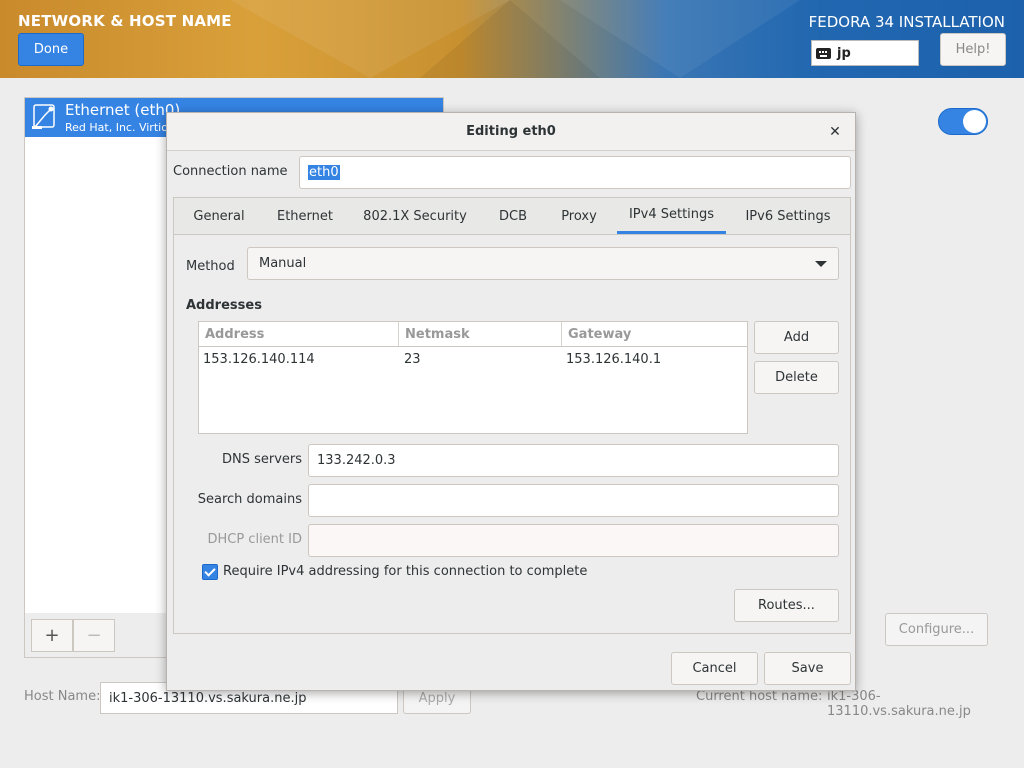 The width and height of the screenshot is (1024, 768). What do you see at coordinates (44, 117) in the screenshot?
I see `ethernet-icon` at bounding box center [44, 117].